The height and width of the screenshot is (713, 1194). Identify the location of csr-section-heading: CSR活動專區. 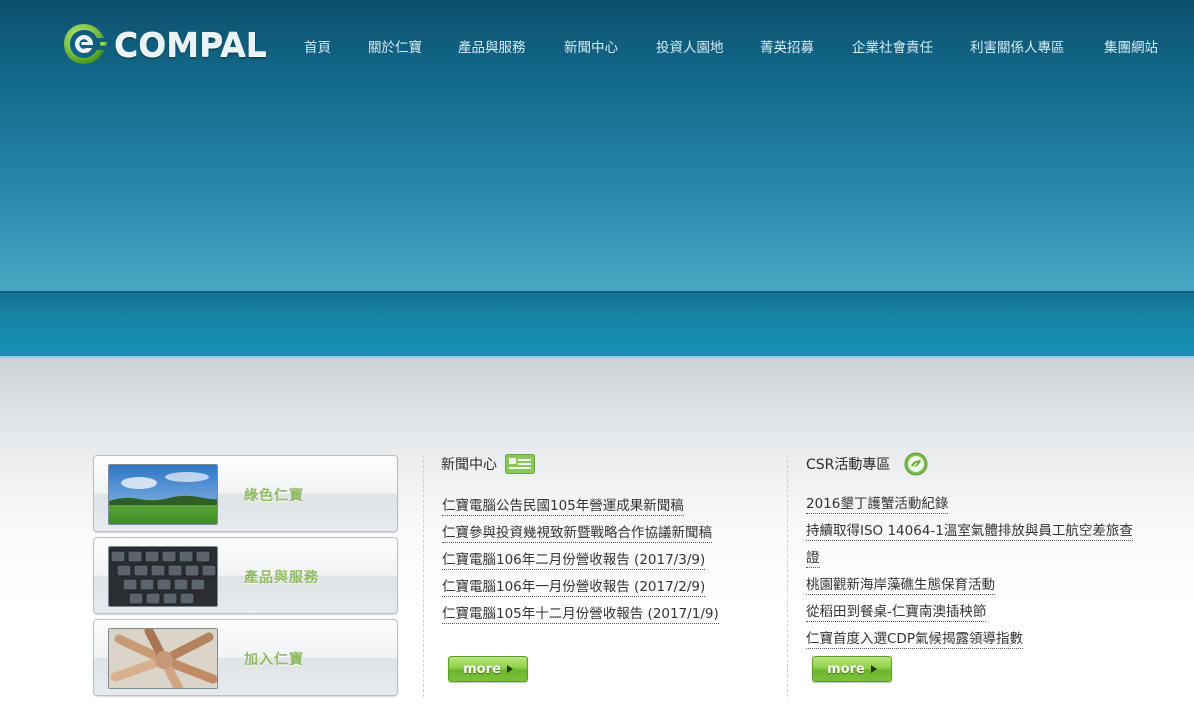
(867, 464).